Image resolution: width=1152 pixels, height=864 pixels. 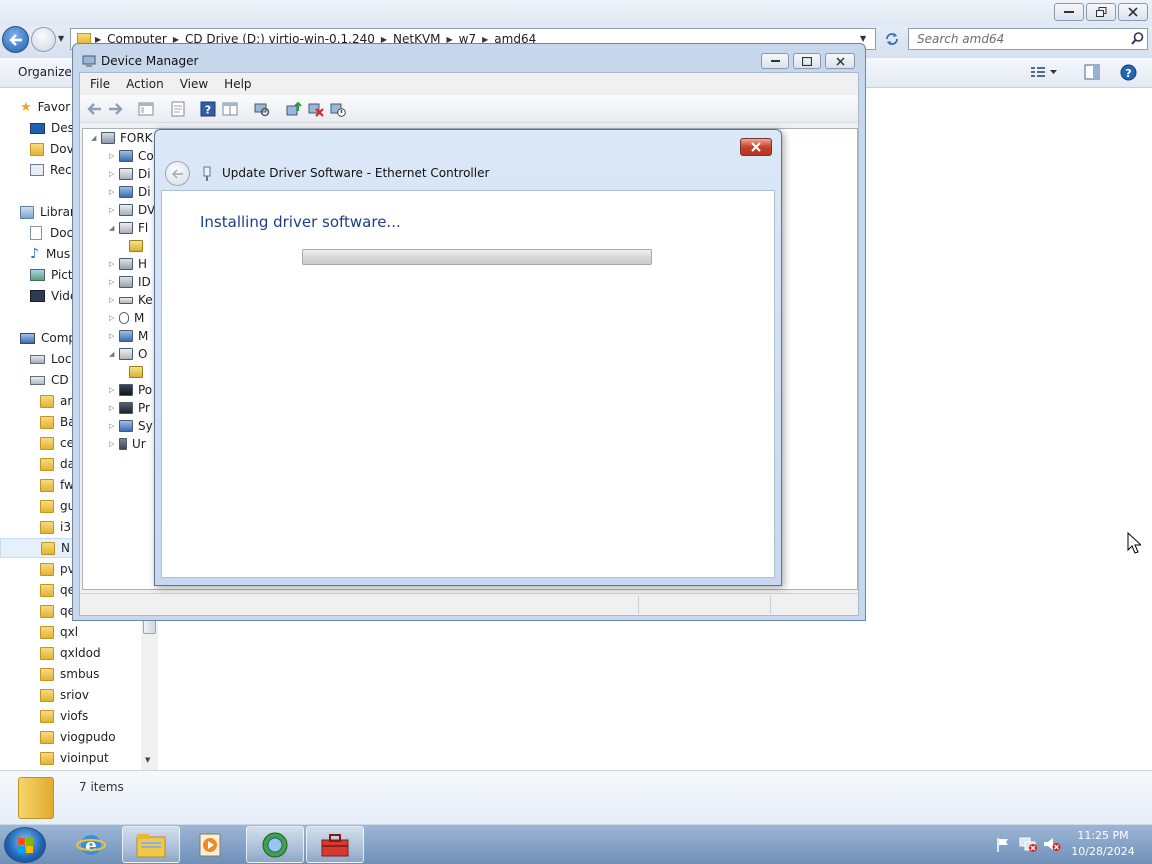 What do you see at coordinates (131, 426) in the screenshot?
I see `tree-node: ▷ Sy` at bounding box center [131, 426].